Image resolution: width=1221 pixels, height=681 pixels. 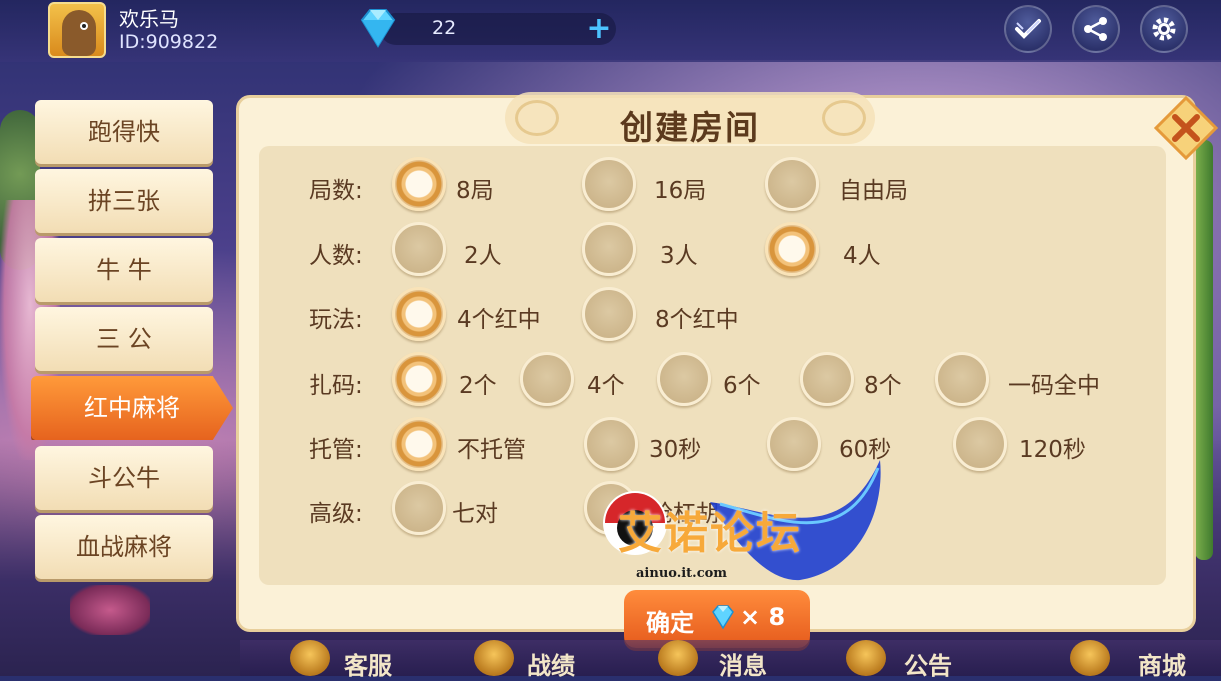 What do you see at coordinates (866, 658) in the screenshot?
I see `announcement-icon` at bounding box center [866, 658].